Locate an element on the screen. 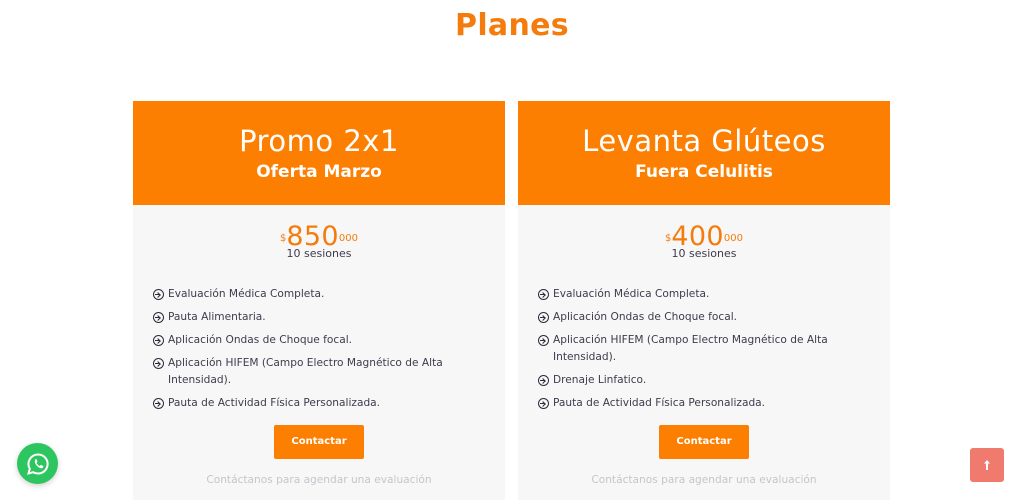  plan-subtitle: Oferta Marzo is located at coordinates (319, 172).